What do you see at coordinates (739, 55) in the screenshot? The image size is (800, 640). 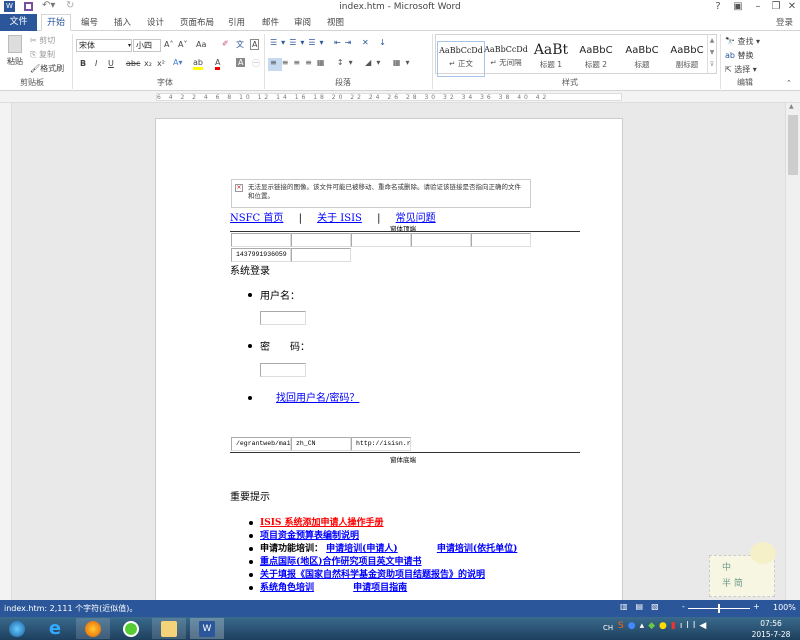 I see `replace-button: ab 替换` at bounding box center [739, 55].